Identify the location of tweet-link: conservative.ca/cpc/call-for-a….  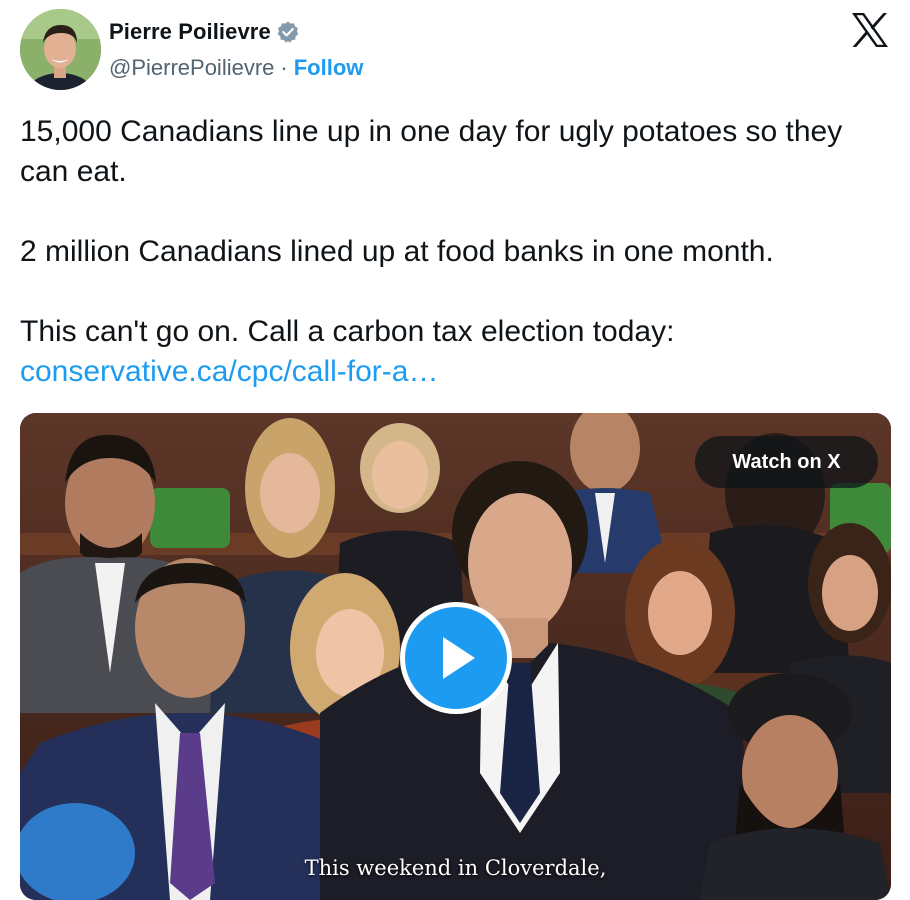
(229, 371).